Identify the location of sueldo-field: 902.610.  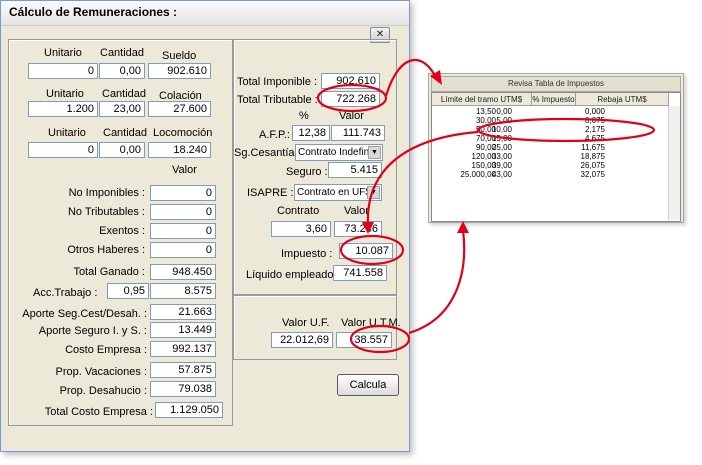
(179, 71).